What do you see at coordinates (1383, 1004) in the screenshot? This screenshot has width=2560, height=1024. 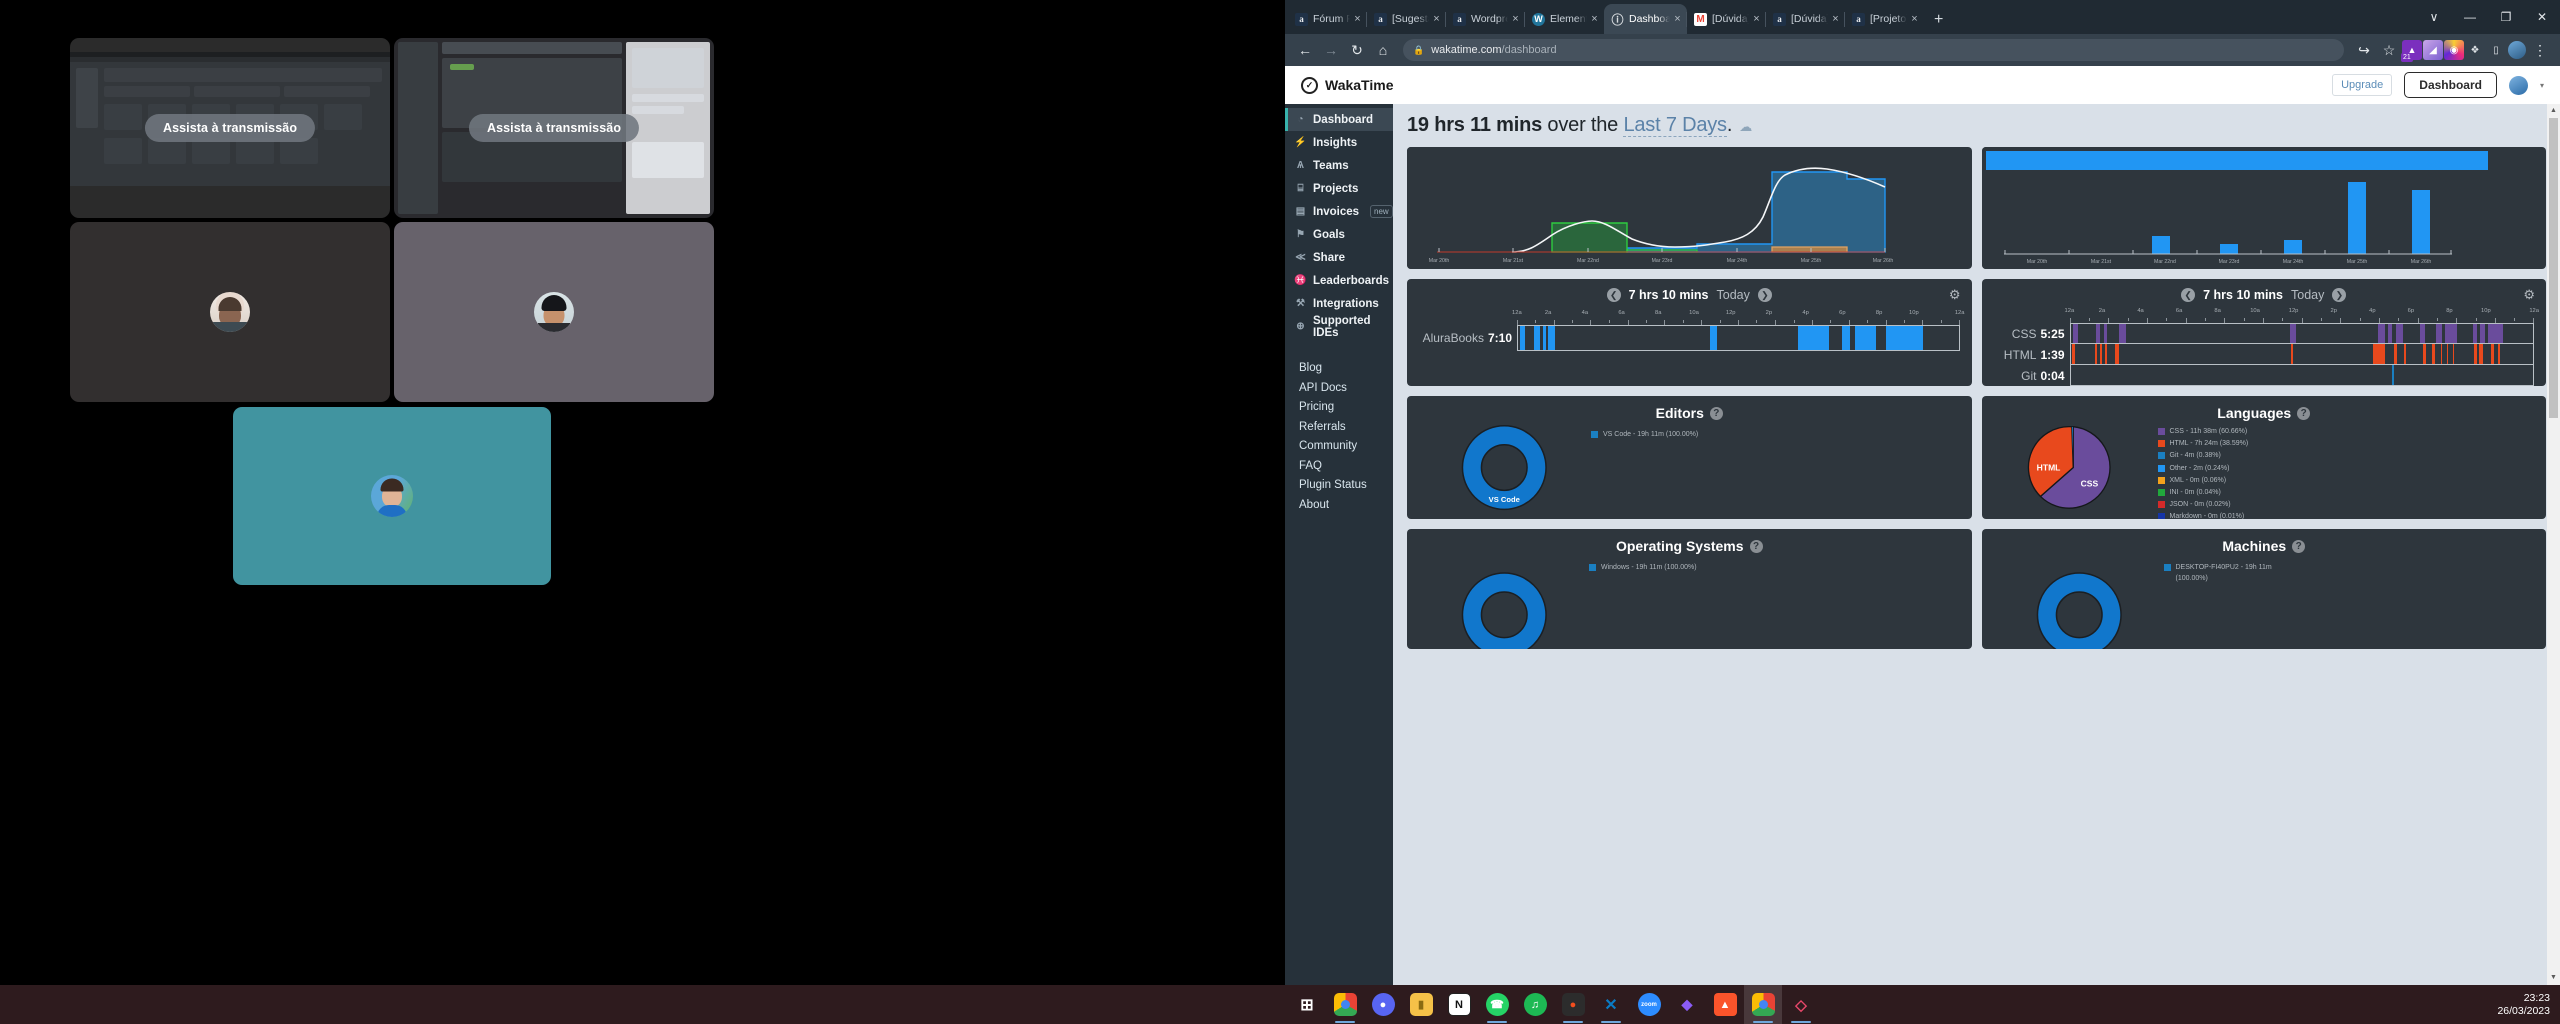 I see `discord-taskbar-icon: ●` at bounding box center [1383, 1004].